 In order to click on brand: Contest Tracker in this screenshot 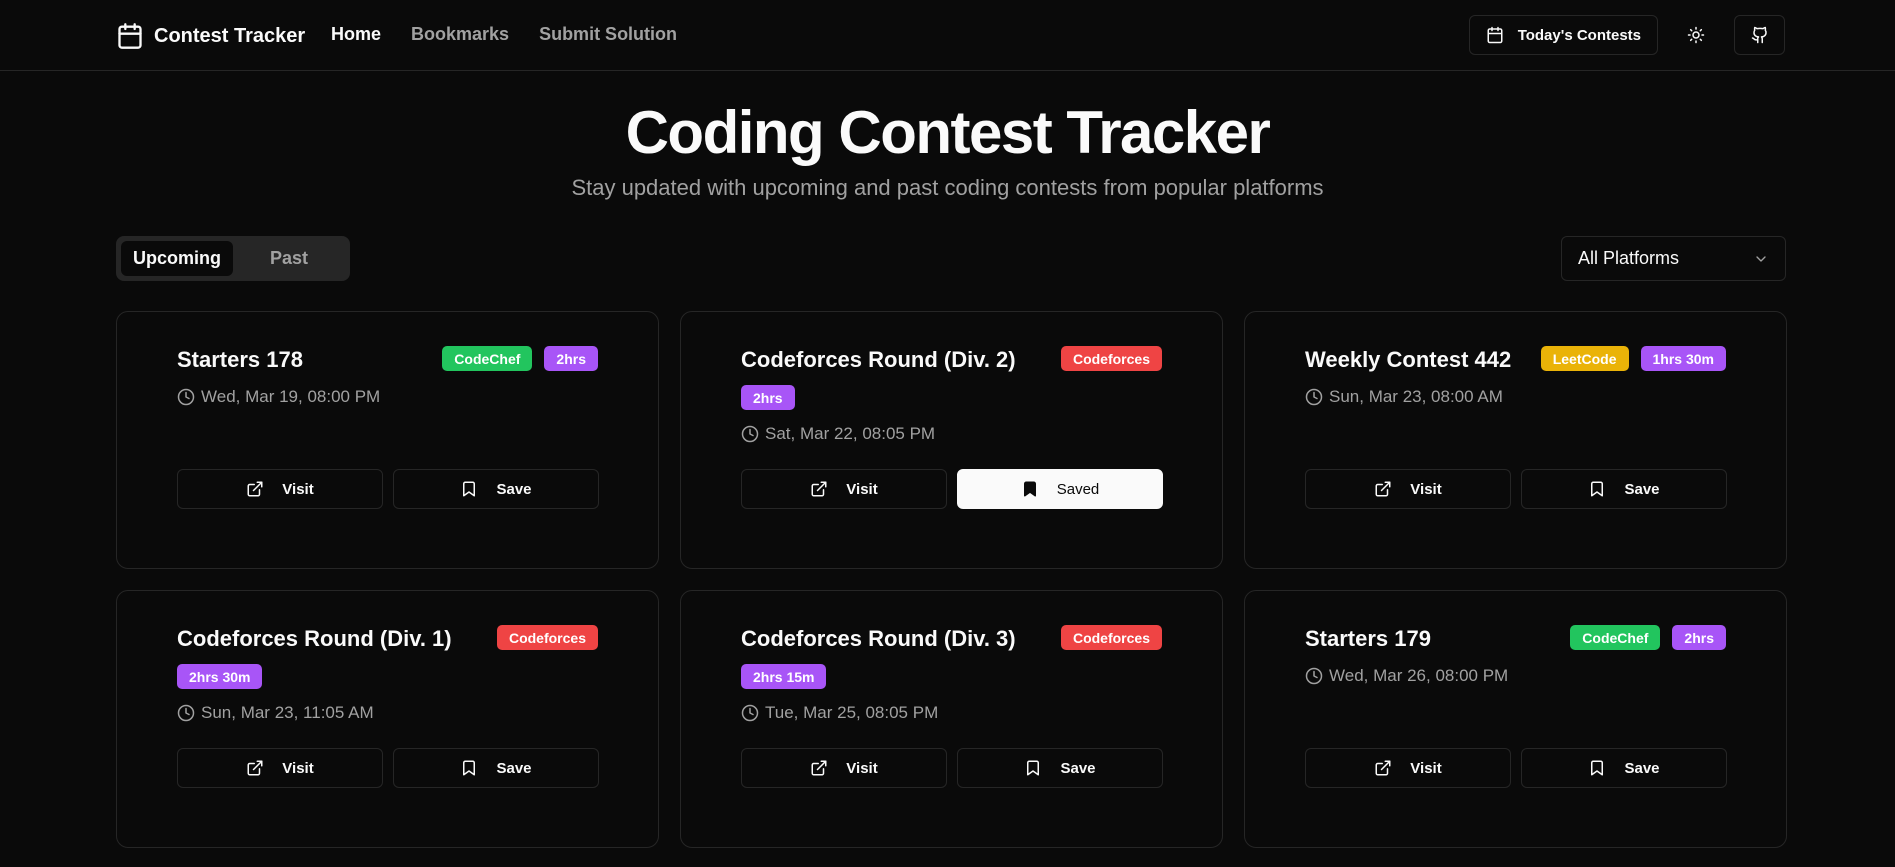, I will do `click(210, 36)`.